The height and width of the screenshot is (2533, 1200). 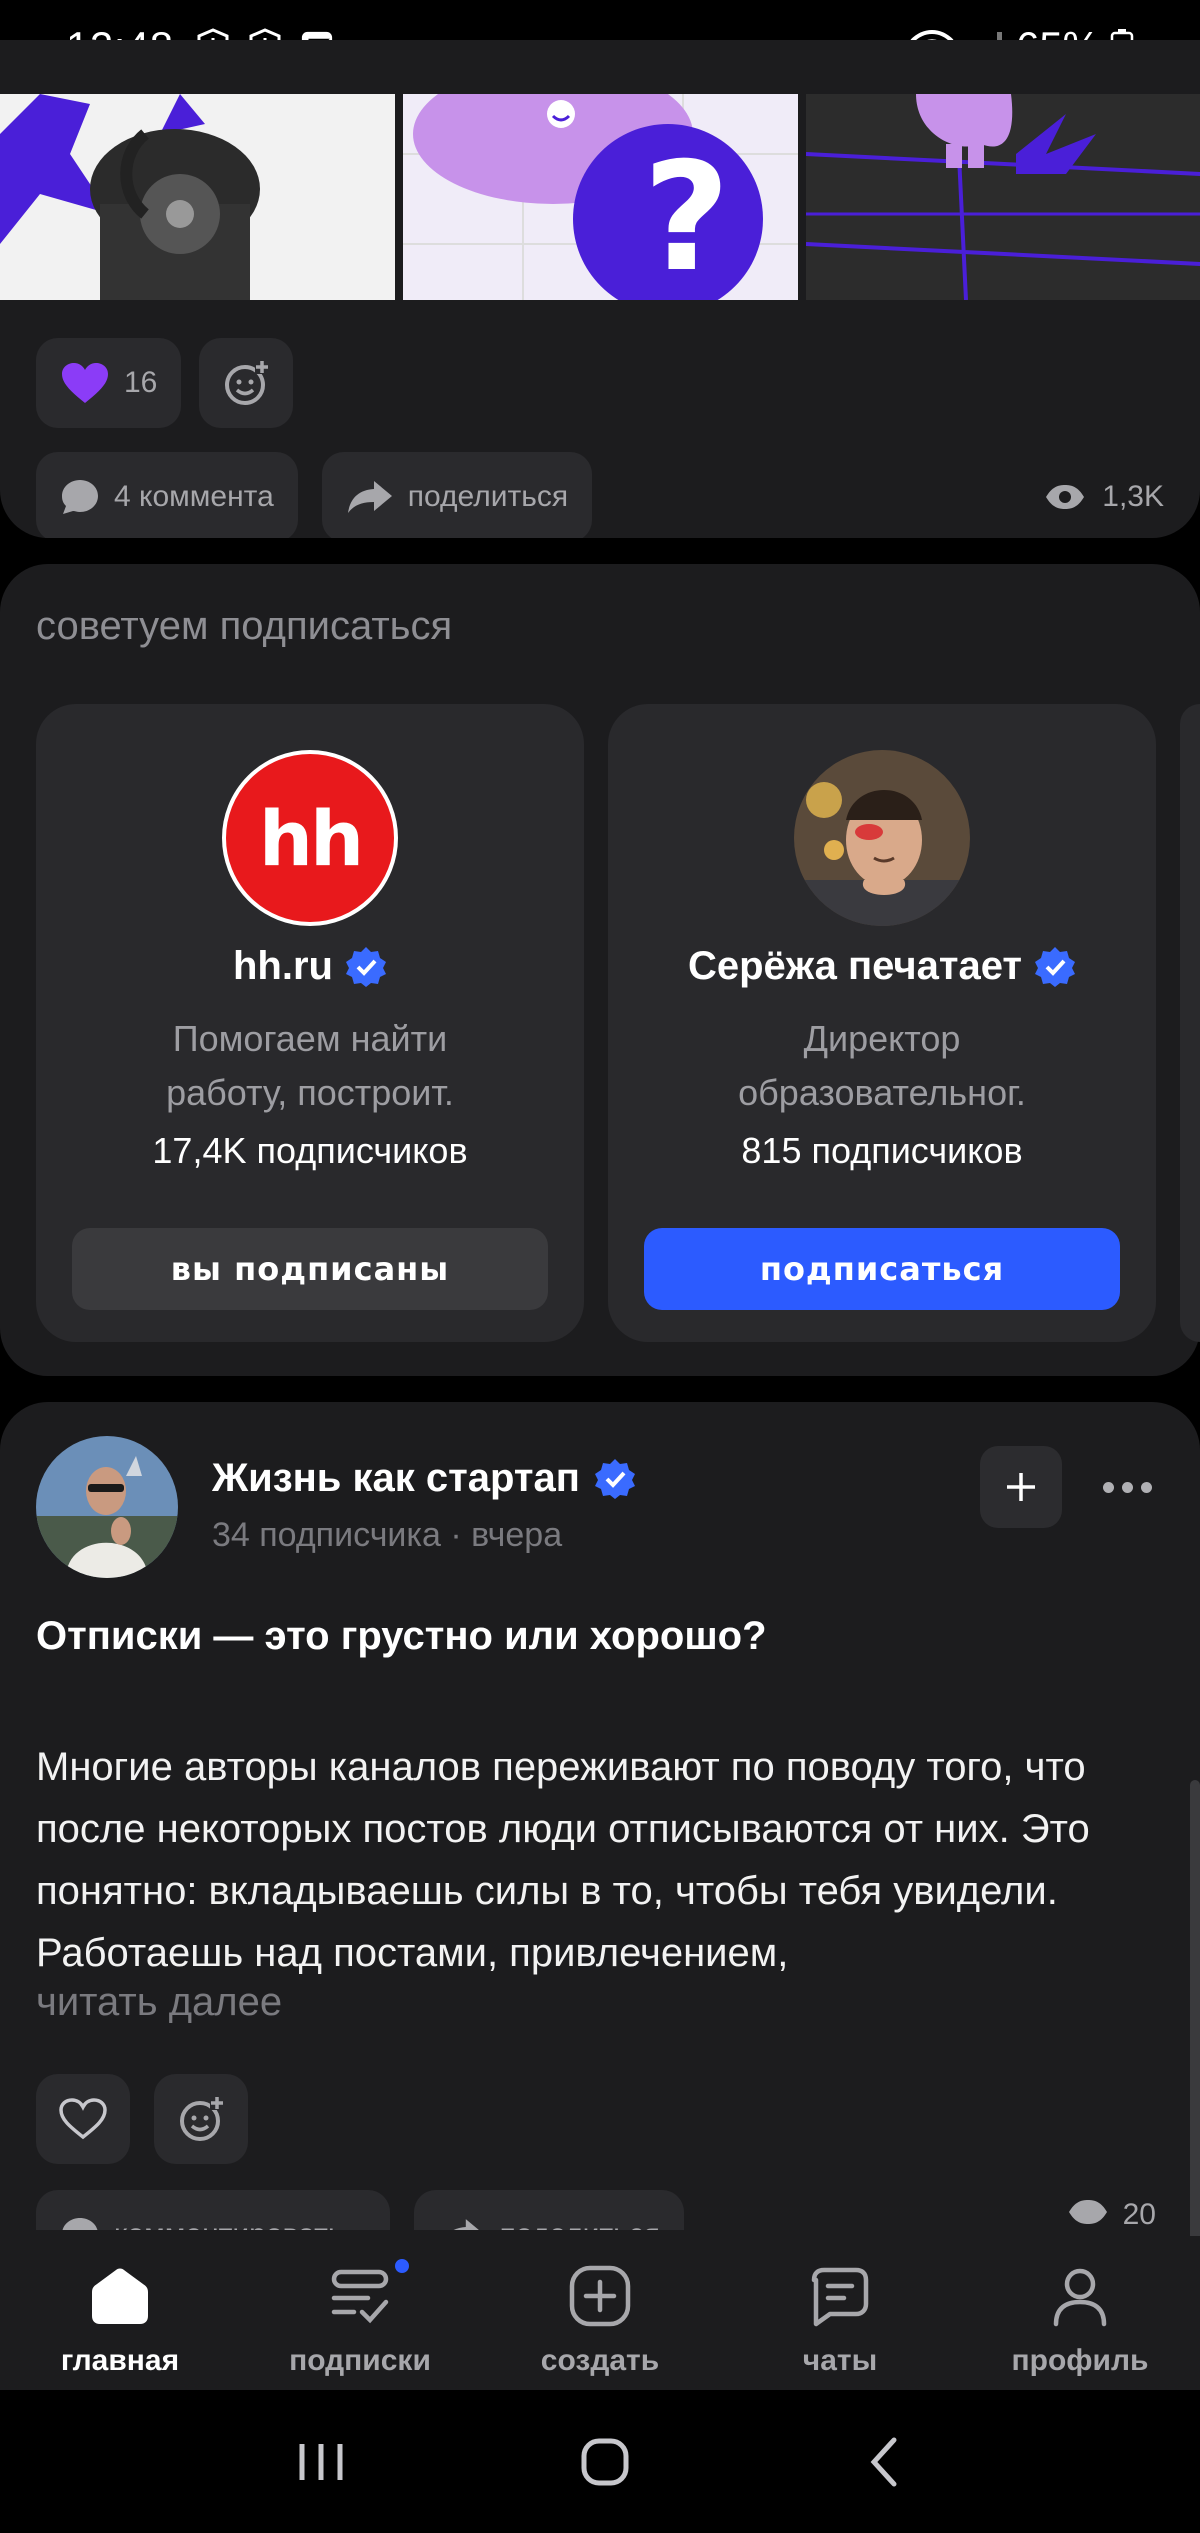 I want to click on notification-dot, so click(x=402, y=2266).